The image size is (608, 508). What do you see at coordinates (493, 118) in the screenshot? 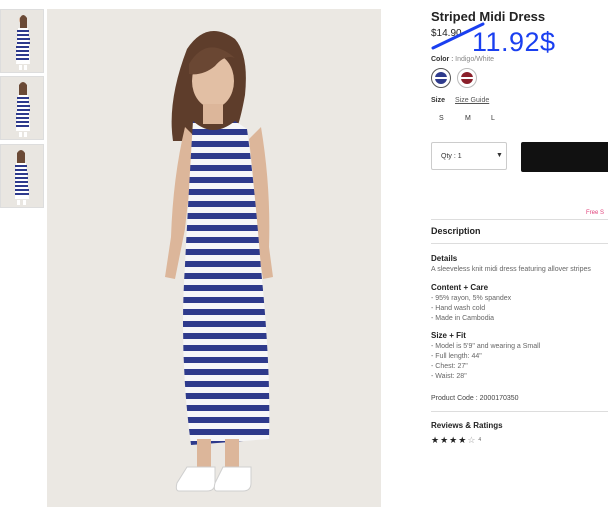
I see `size-option-l: L` at bounding box center [493, 118].